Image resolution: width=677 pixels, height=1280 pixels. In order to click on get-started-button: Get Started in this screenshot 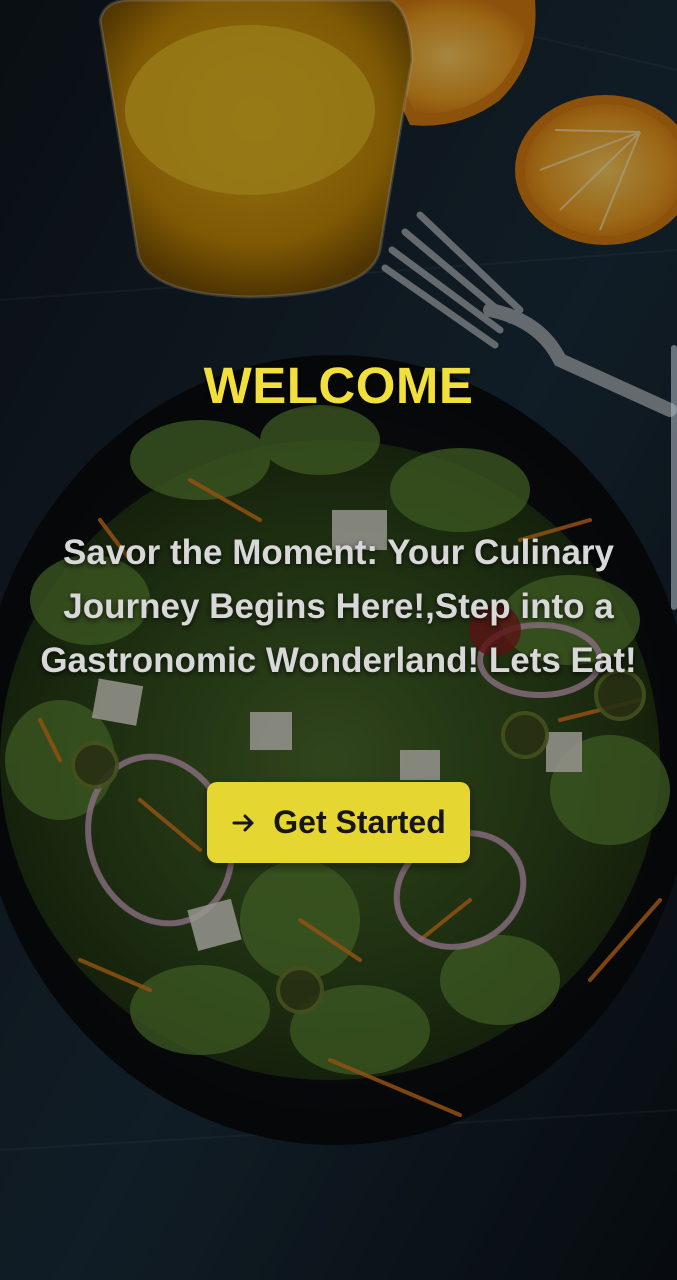, I will do `click(338, 822)`.